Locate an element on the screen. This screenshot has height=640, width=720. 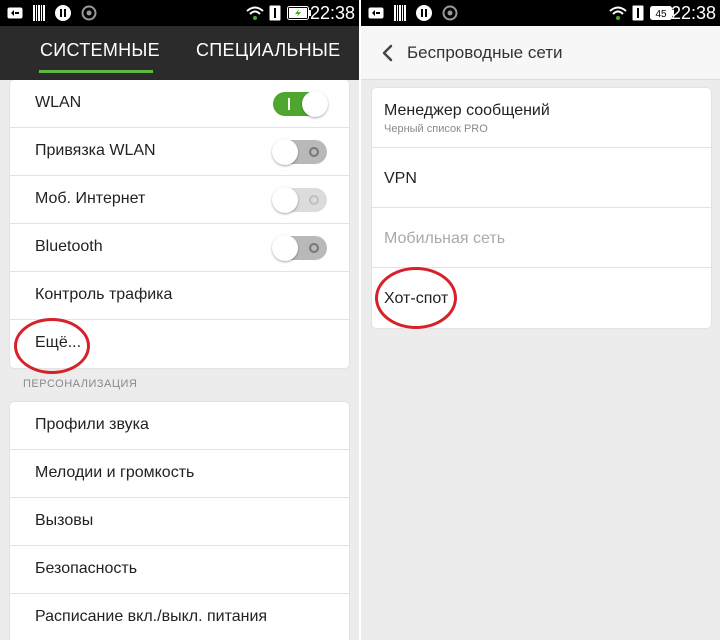
back-icon is located at coordinates (388, 53).